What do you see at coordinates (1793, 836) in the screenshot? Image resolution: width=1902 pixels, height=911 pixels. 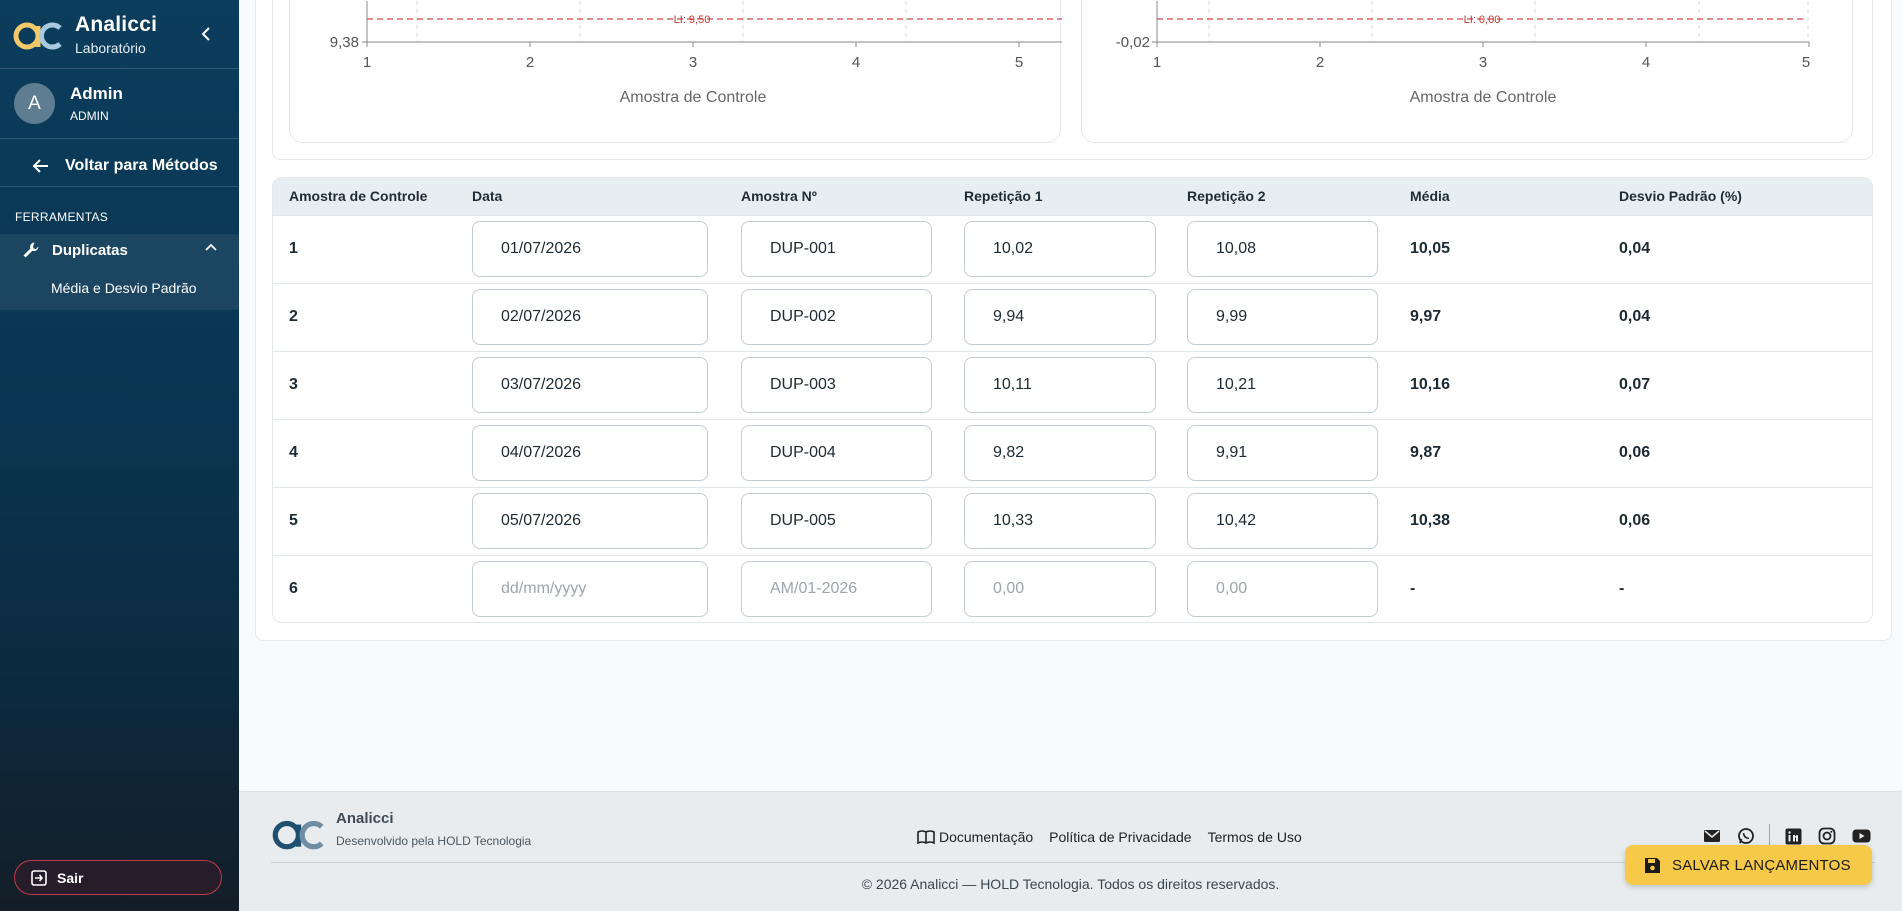 I see `linkedin-icon` at bounding box center [1793, 836].